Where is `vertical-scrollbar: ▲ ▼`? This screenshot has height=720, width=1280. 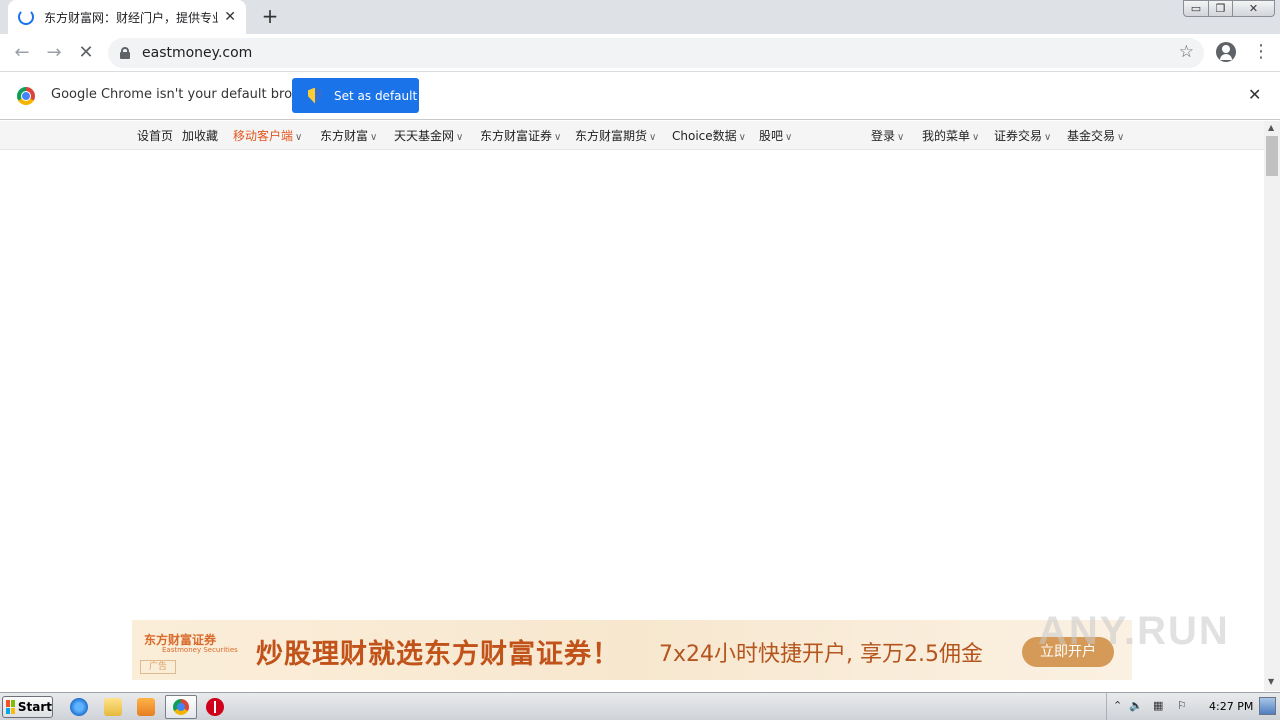 vertical-scrollbar: ▲ ▼ is located at coordinates (1272, 406).